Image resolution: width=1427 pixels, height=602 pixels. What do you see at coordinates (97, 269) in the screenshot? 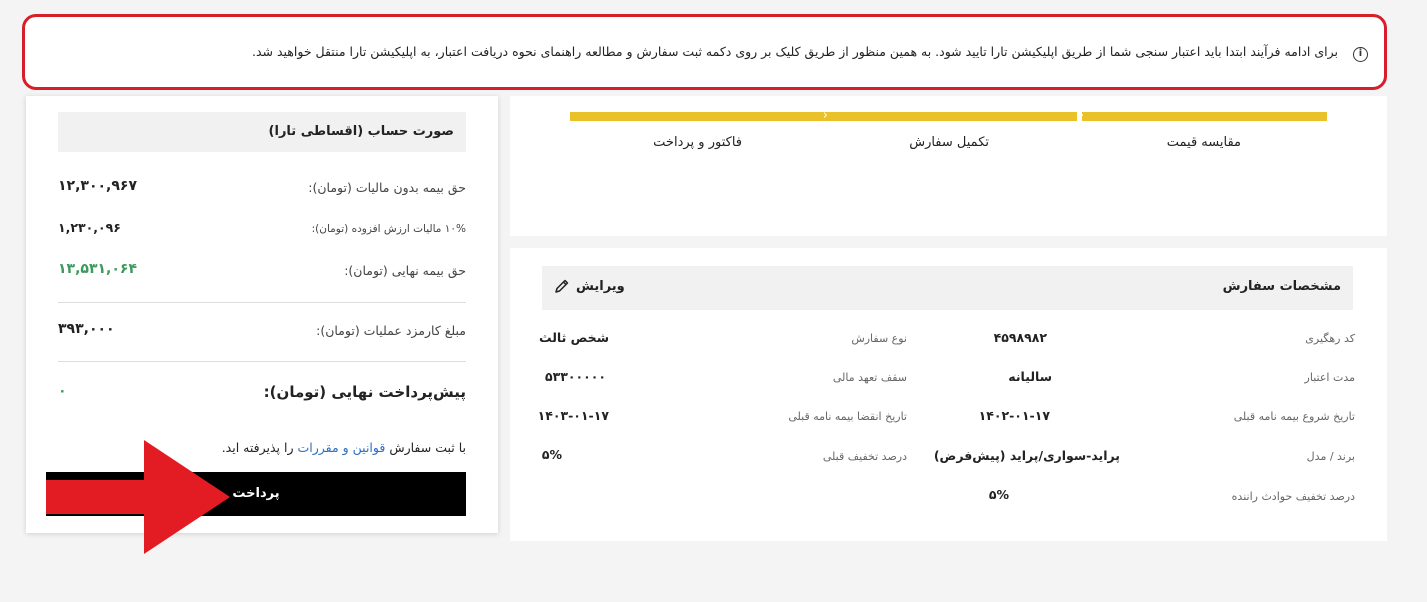
I see `final-premium-value: ۱۳,۵۳۱,۰۶۴` at bounding box center [97, 269].